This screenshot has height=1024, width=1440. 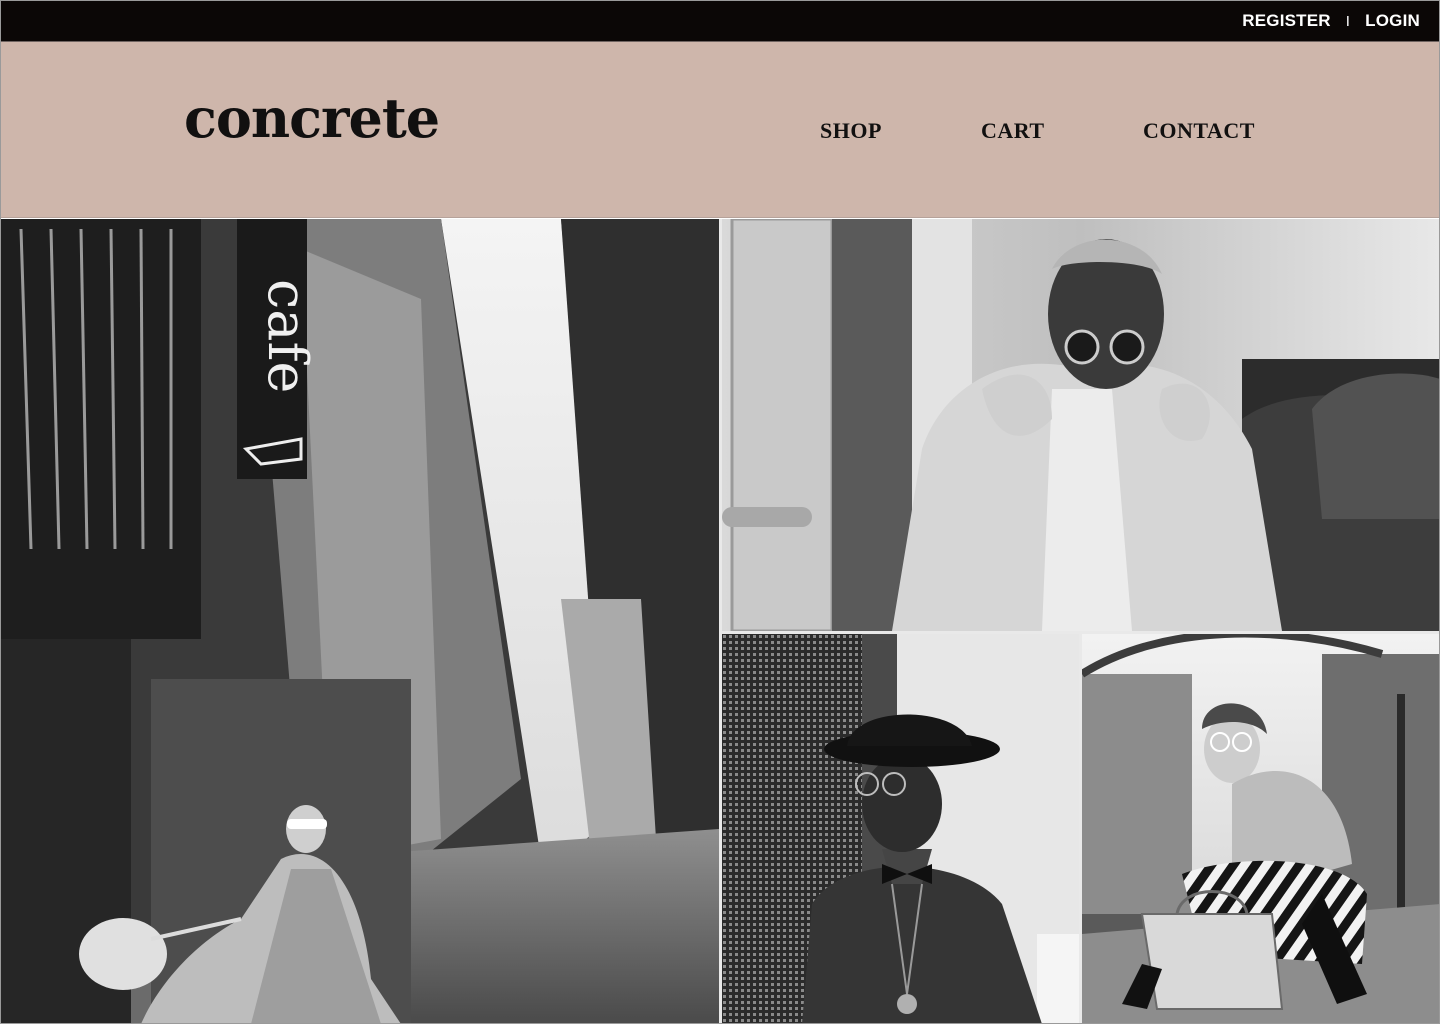 I want to click on woman-crouching-image, so click(x=1260, y=828).